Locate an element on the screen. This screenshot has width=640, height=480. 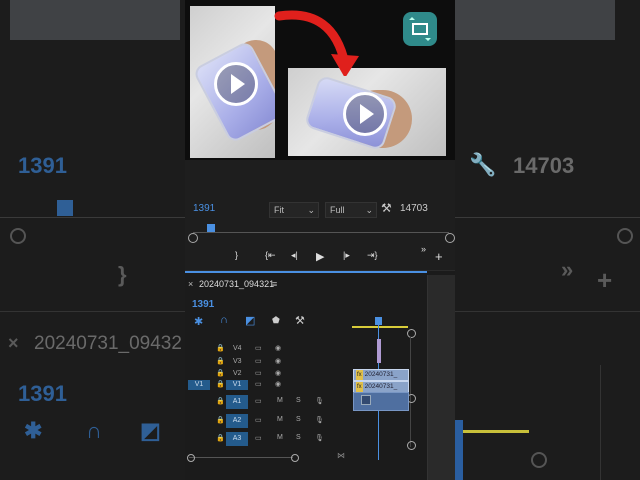
track-label-v2: V2 is located at coordinates (237, 373).